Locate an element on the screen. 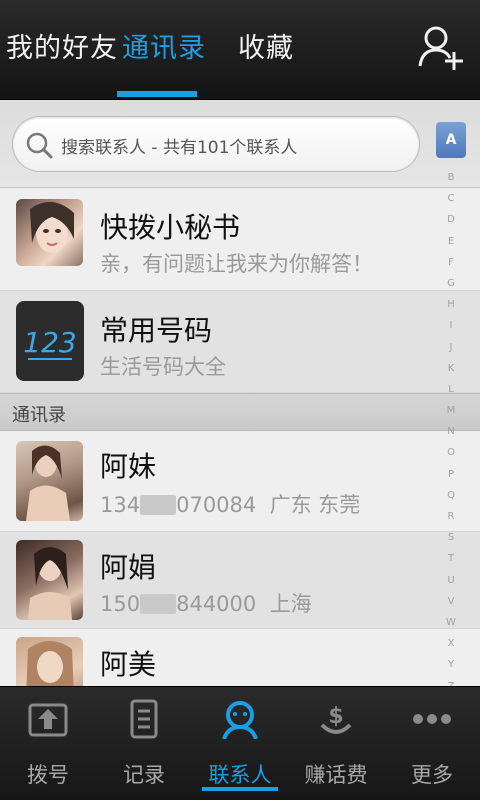 This screenshot has height=800, width=480. call-log-icon is located at coordinates (144, 719).